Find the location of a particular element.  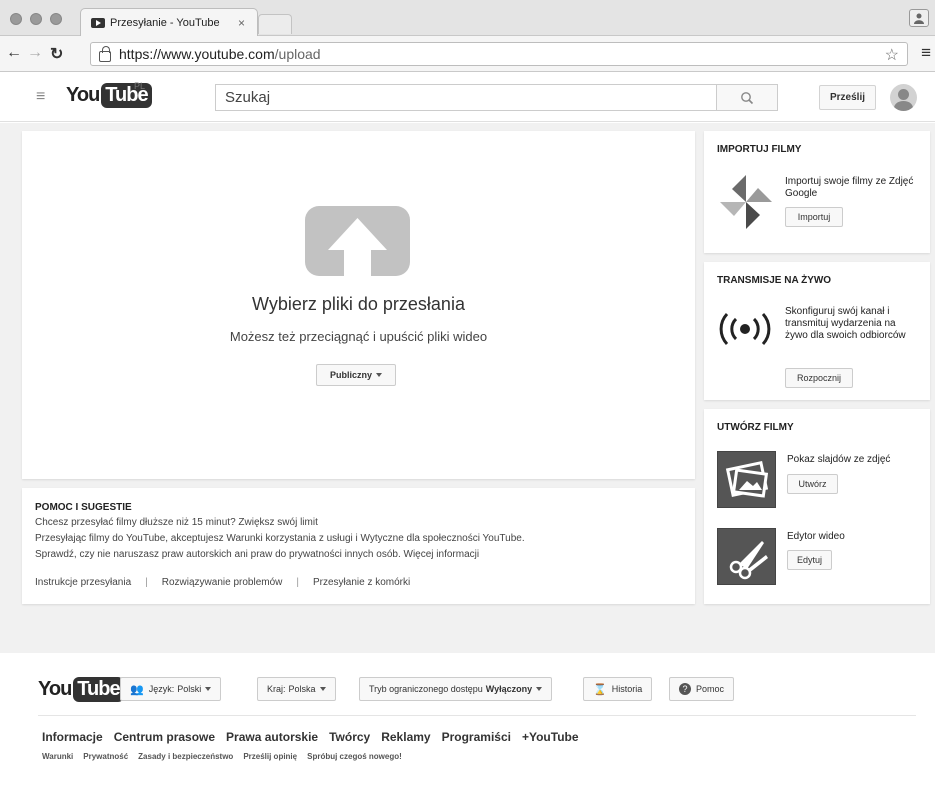

profile-icon is located at coordinates (919, 18).